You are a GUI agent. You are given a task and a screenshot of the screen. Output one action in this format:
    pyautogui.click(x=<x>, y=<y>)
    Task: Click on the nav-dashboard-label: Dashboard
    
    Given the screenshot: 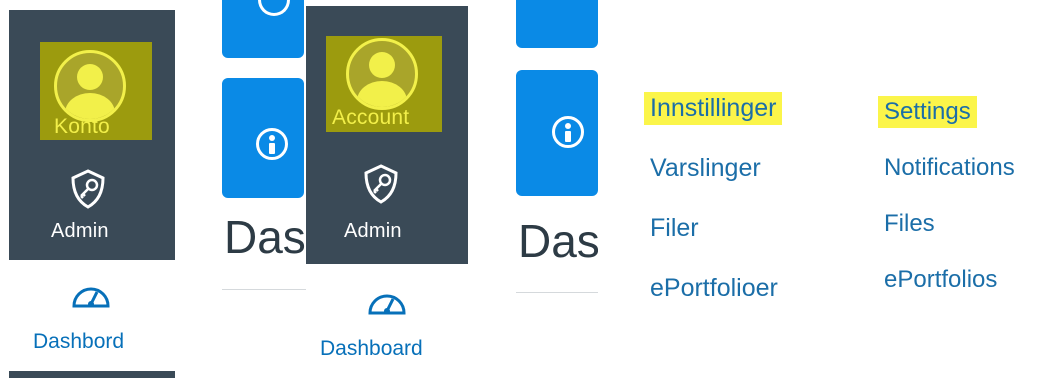 What is the action you would take?
    pyautogui.click(x=371, y=348)
    